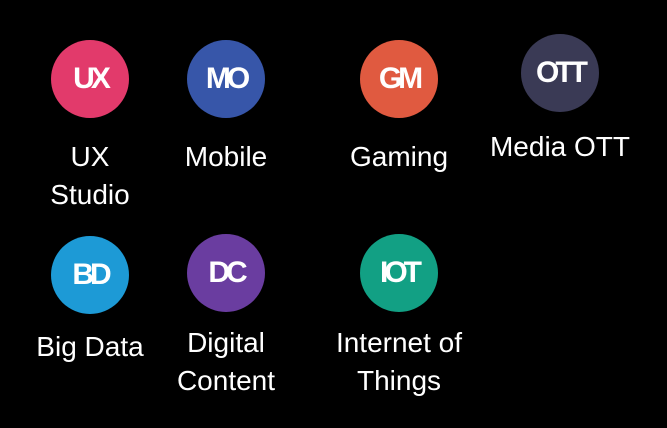  I want to click on app-mobile: MO Mobile, so click(226, 108).